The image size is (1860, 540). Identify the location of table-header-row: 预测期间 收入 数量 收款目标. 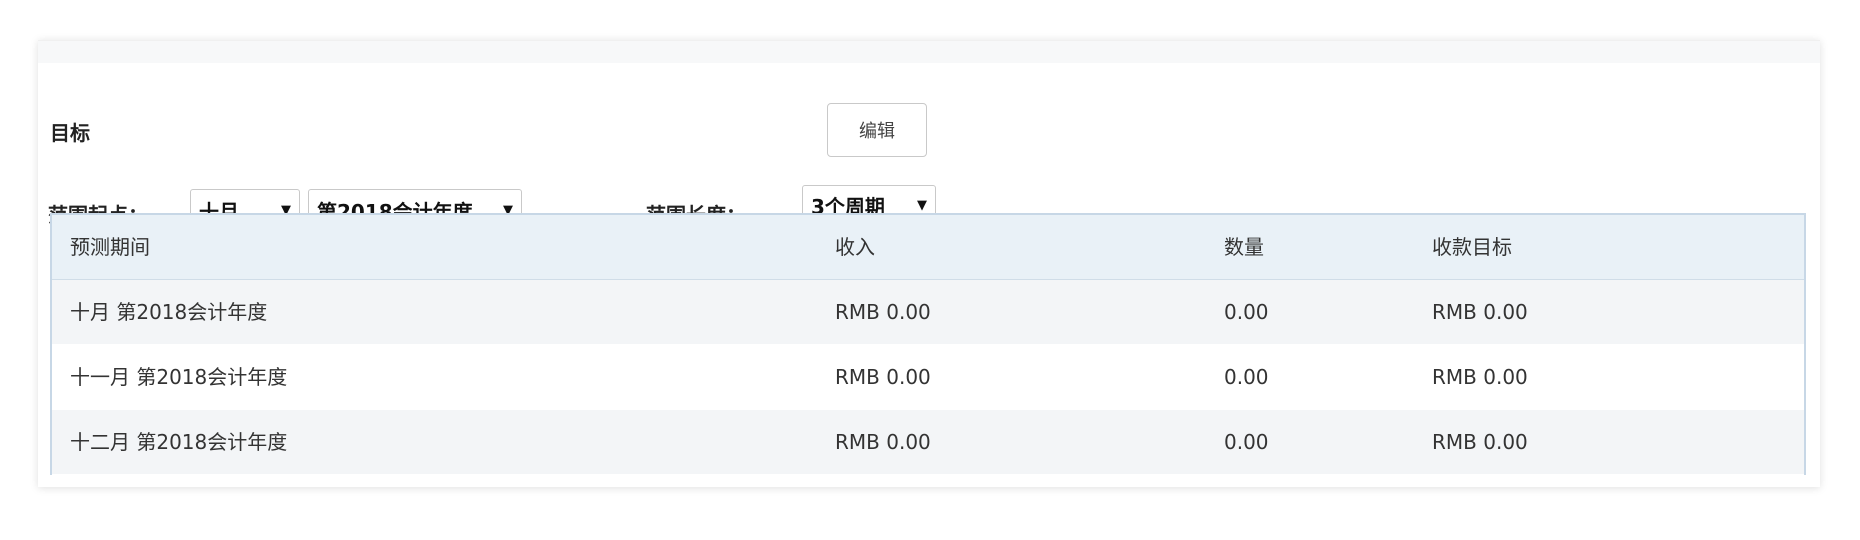
(928, 247).